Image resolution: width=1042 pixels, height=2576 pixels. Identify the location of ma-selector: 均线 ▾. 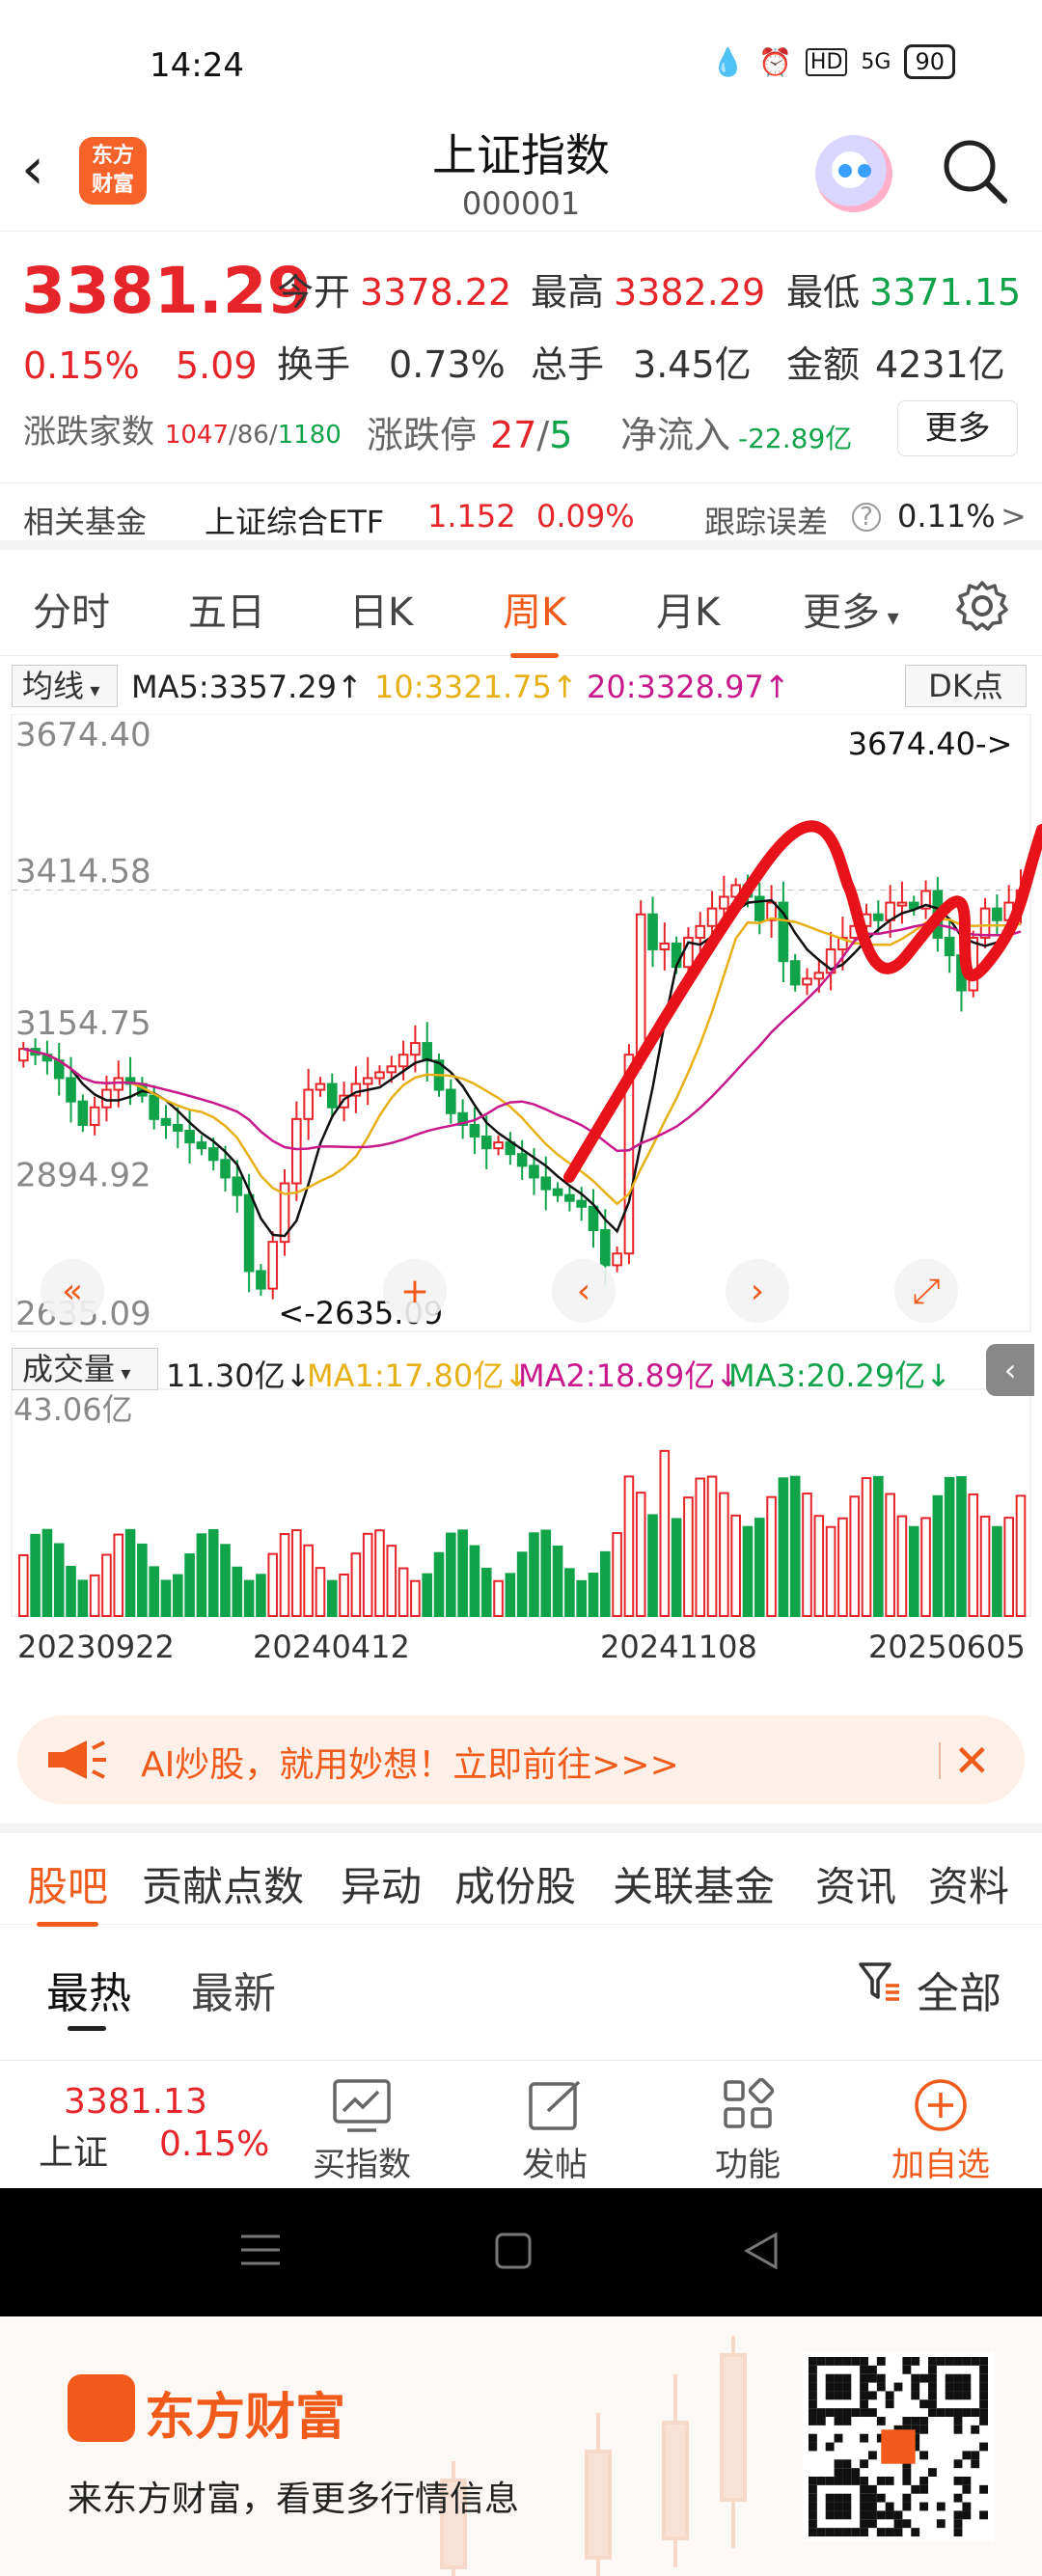
(65, 686).